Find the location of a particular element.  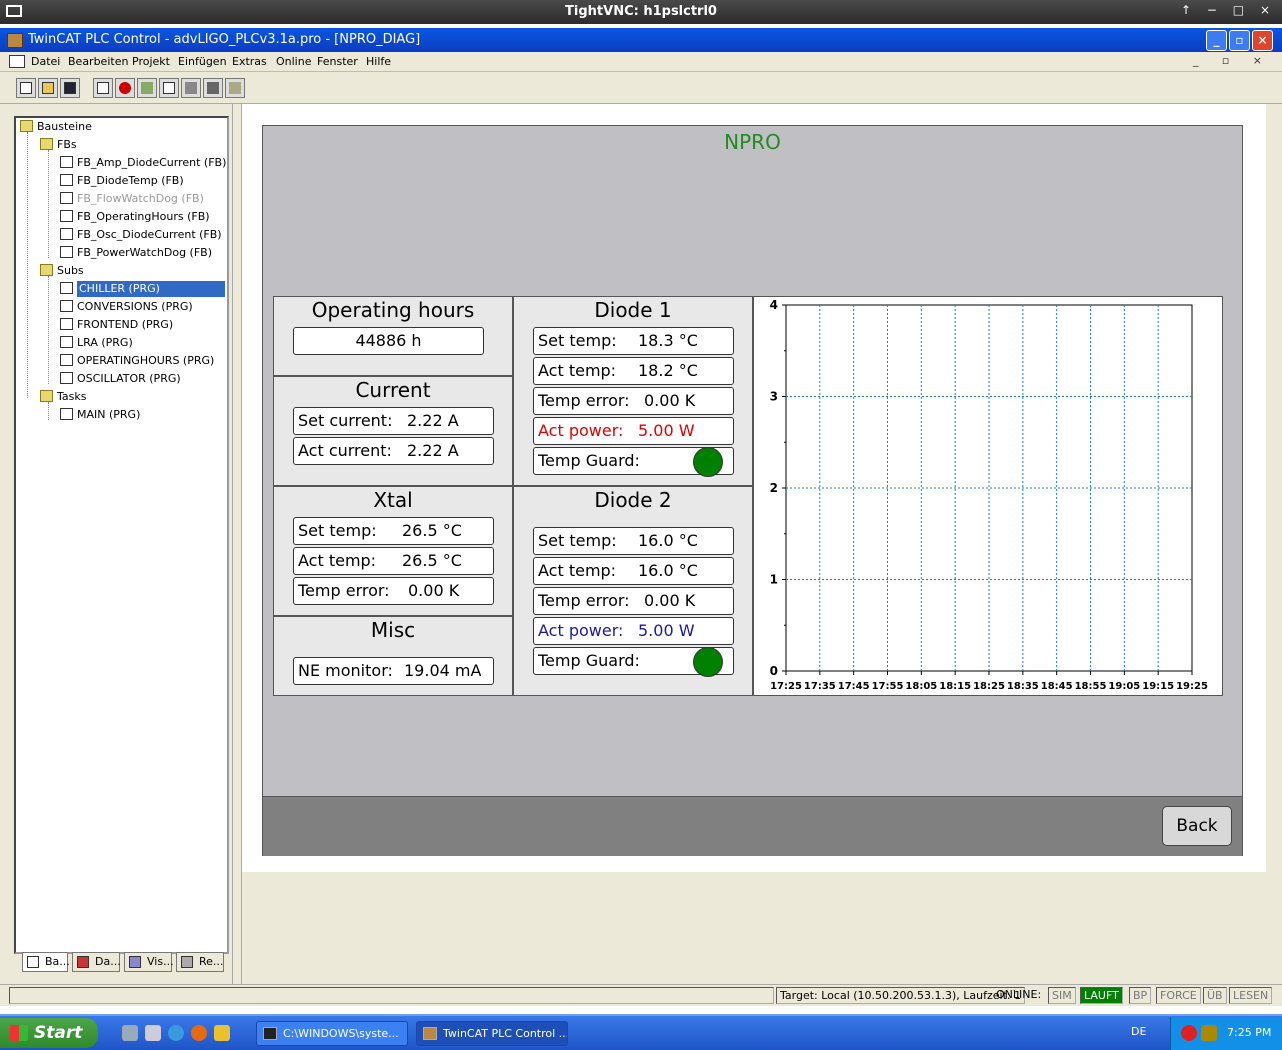

x-tick-label: 18:55 is located at coordinates (1091, 686).